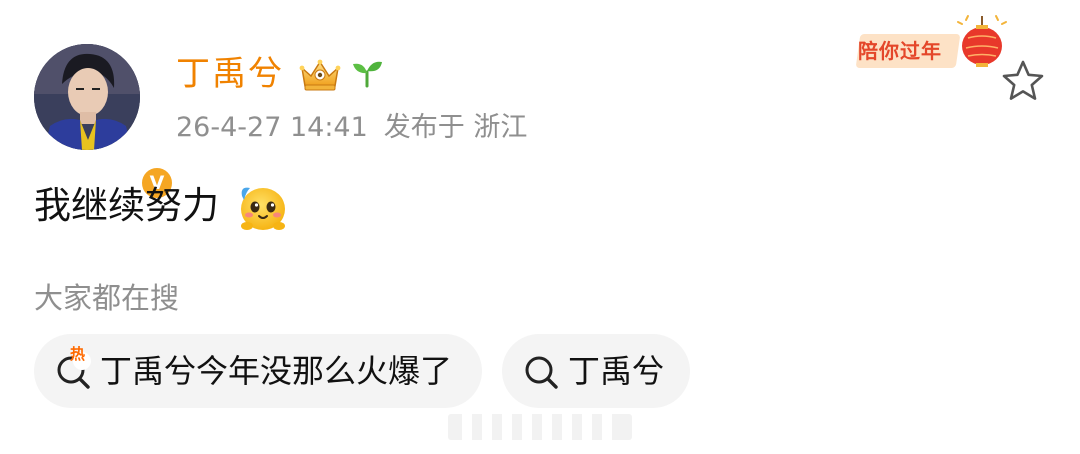  Describe the element at coordinates (500, 127) in the screenshot. I see `post-location: 浙江` at that location.